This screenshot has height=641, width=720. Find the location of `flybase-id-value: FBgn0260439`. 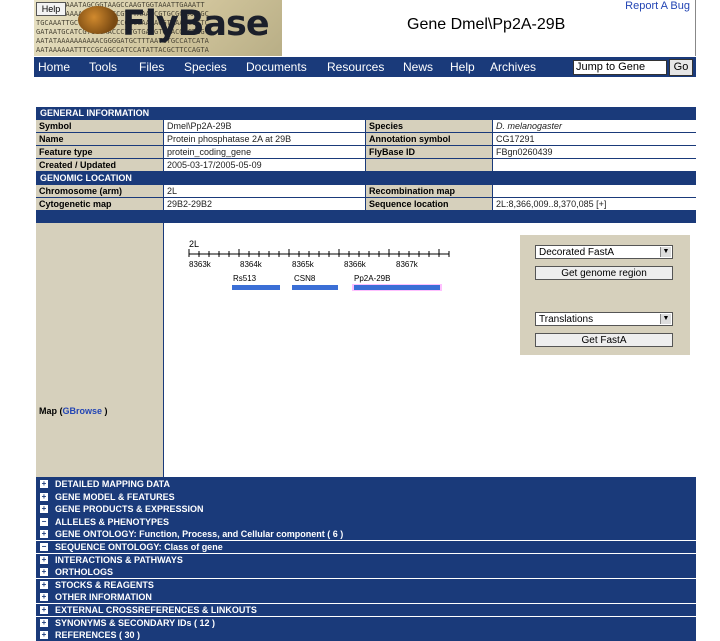

flybase-id-value: FBgn0260439 is located at coordinates (594, 152).